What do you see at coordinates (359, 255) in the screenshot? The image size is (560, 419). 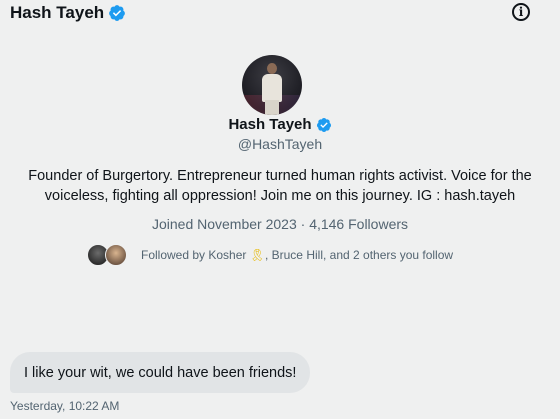 I see `followed-by-suffix: , Bruce Hill, and 2 others you follow` at bounding box center [359, 255].